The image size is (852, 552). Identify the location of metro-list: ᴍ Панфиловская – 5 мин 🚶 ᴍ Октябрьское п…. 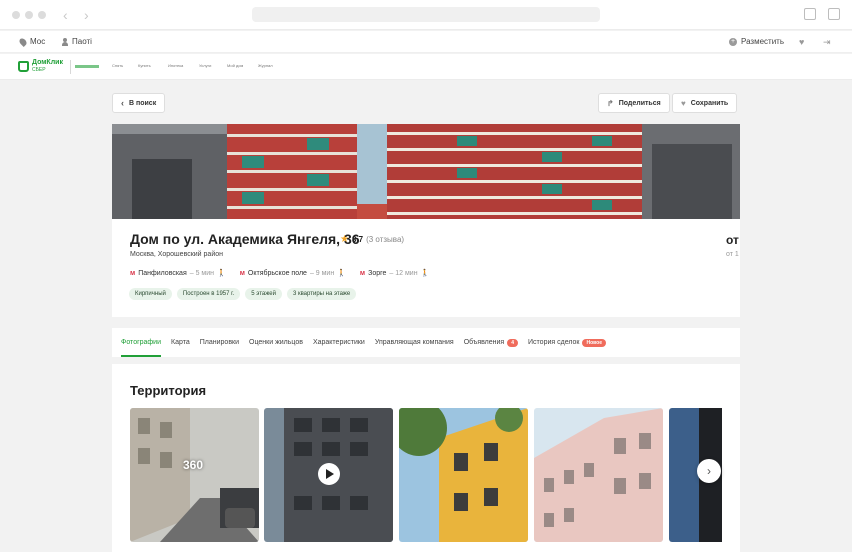
(280, 273).